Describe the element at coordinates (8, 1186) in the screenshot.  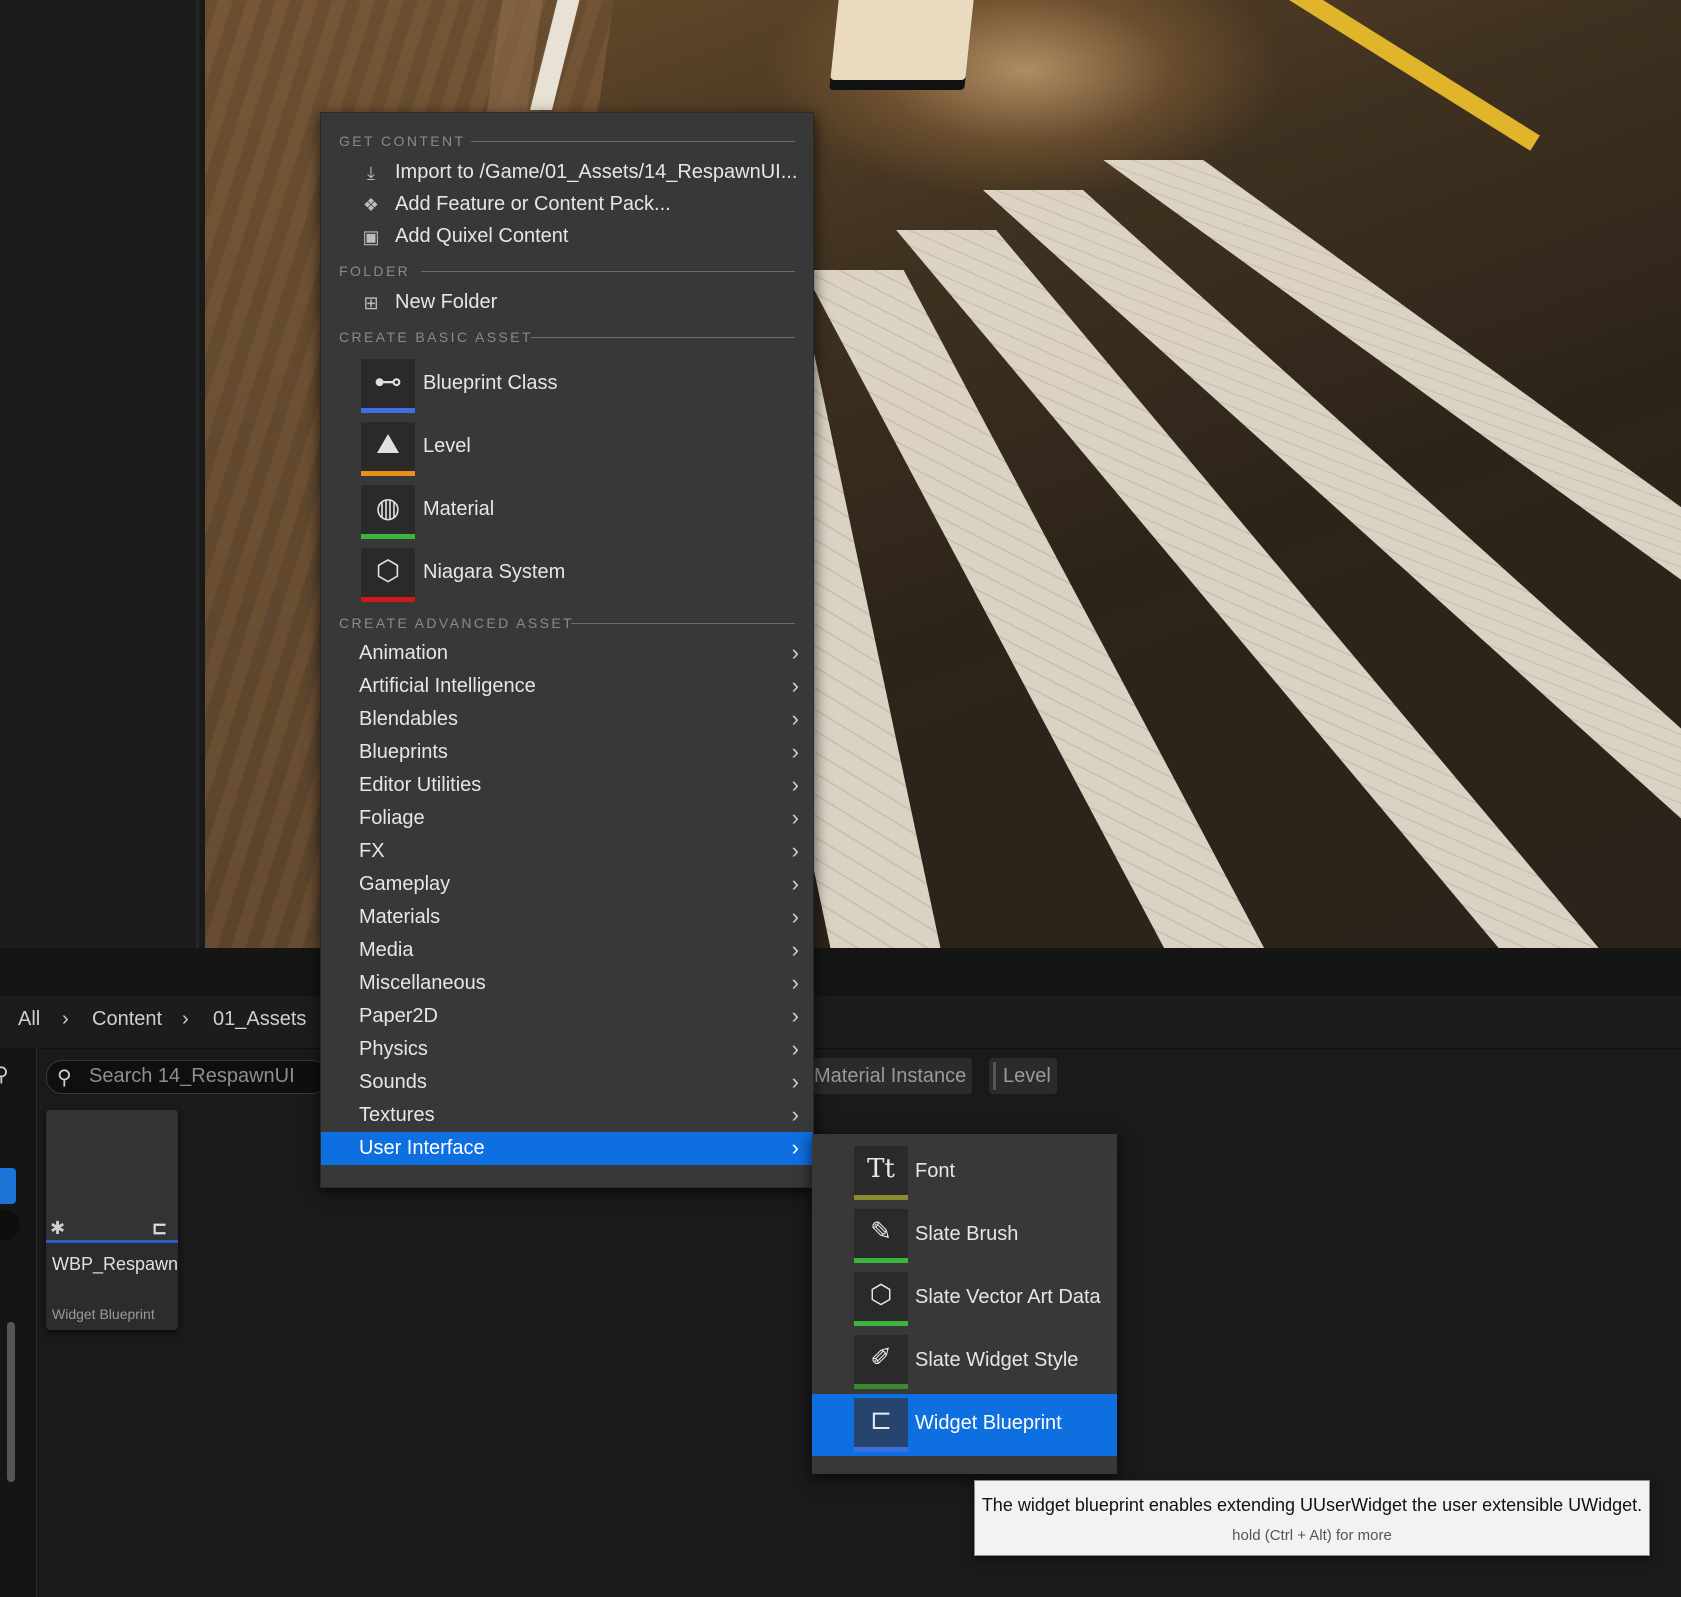
I see `filter-tab` at that location.